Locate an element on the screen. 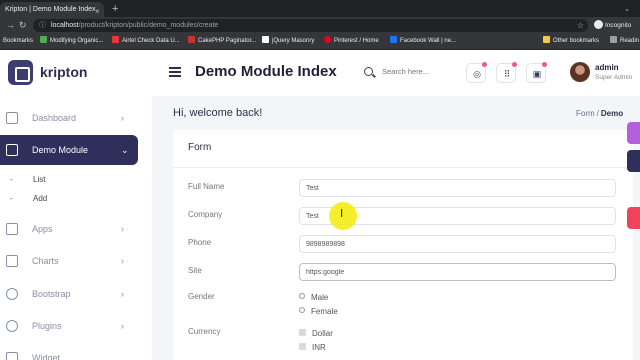 This screenshot has width=640, height=360. sidebar-subitem-label: Add is located at coordinates (40, 198).